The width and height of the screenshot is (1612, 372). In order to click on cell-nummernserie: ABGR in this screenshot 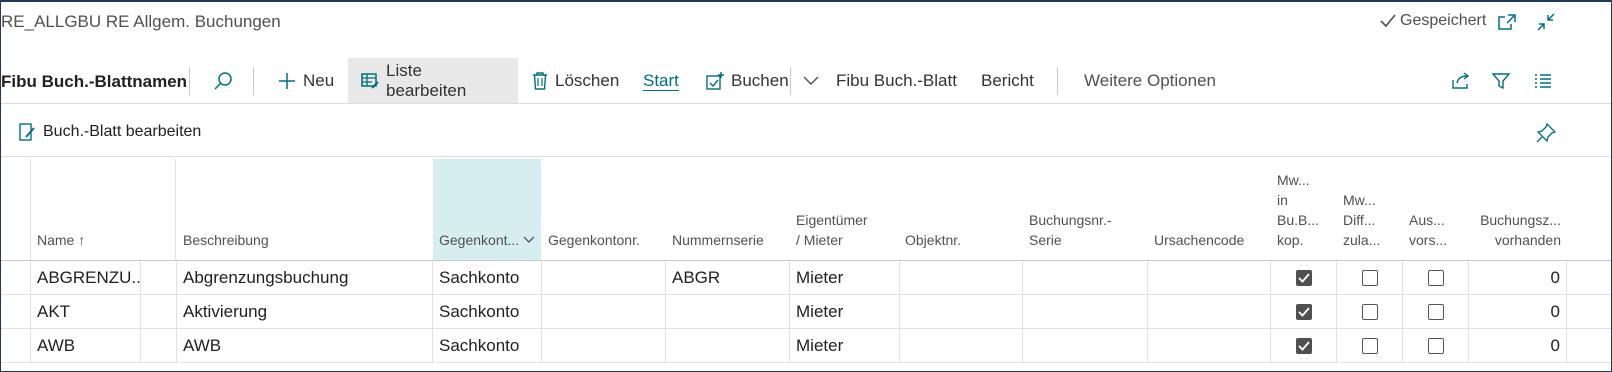, I will do `click(728, 278)`.